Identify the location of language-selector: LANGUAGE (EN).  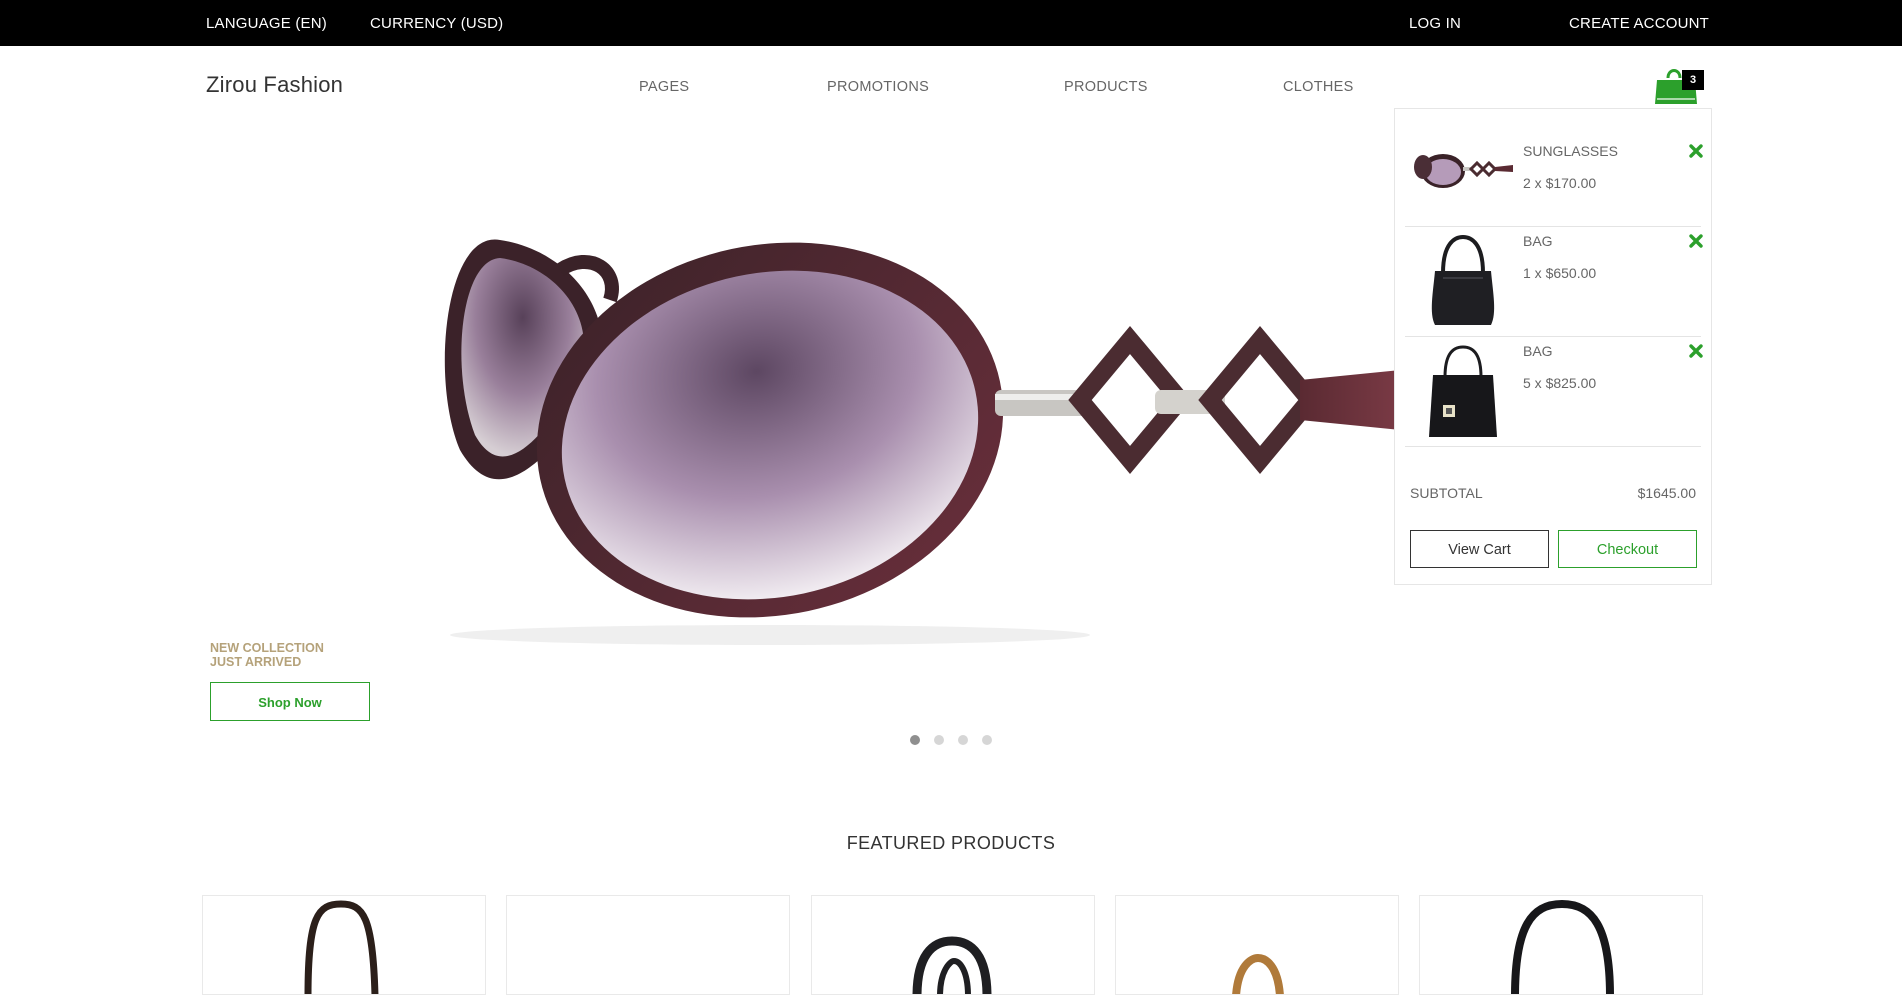
(266, 23).